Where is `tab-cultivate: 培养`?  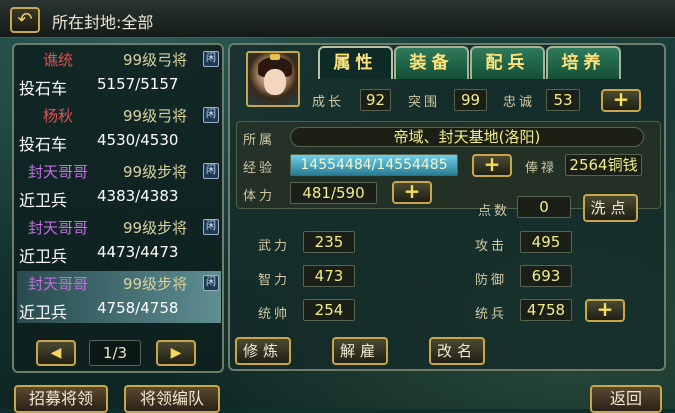 tab-cultivate: 培养 is located at coordinates (583, 62).